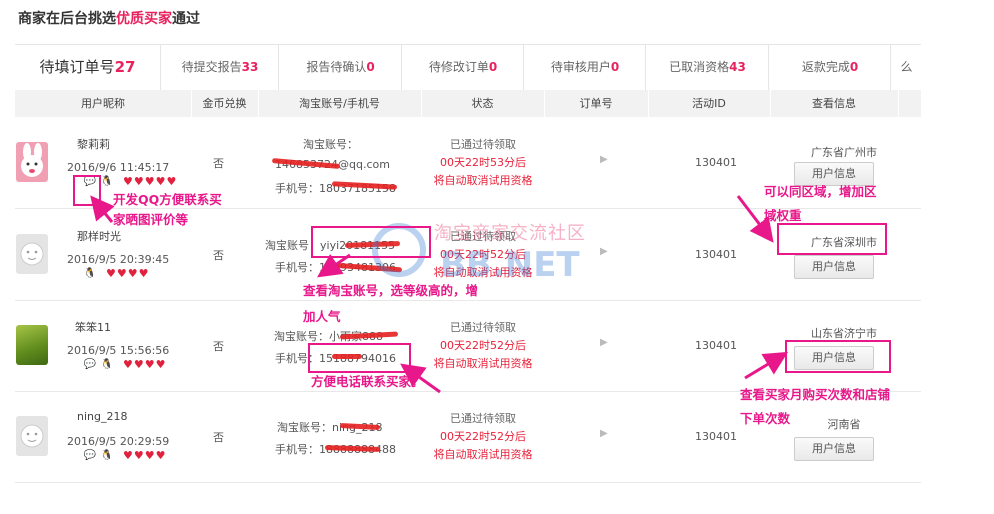 The image size is (994, 514). What do you see at coordinates (820, 204) in the screenshot?
I see `annotation-region: 可以同区域，增加区 域权重` at bounding box center [820, 204].